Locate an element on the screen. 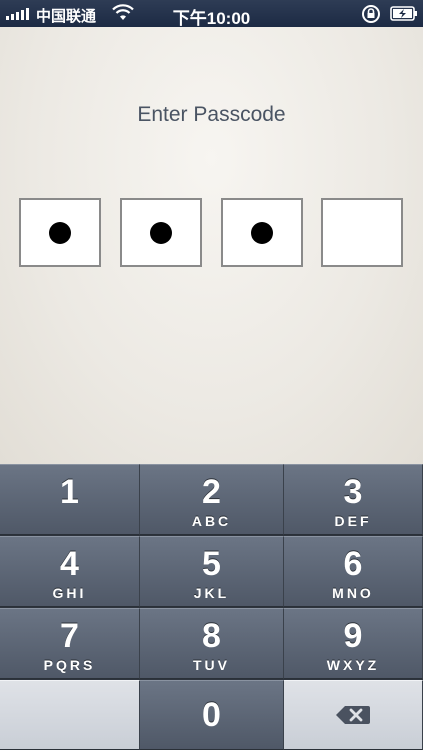 This screenshot has width=423, height=750. key-letters: ABC is located at coordinates (211, 521).